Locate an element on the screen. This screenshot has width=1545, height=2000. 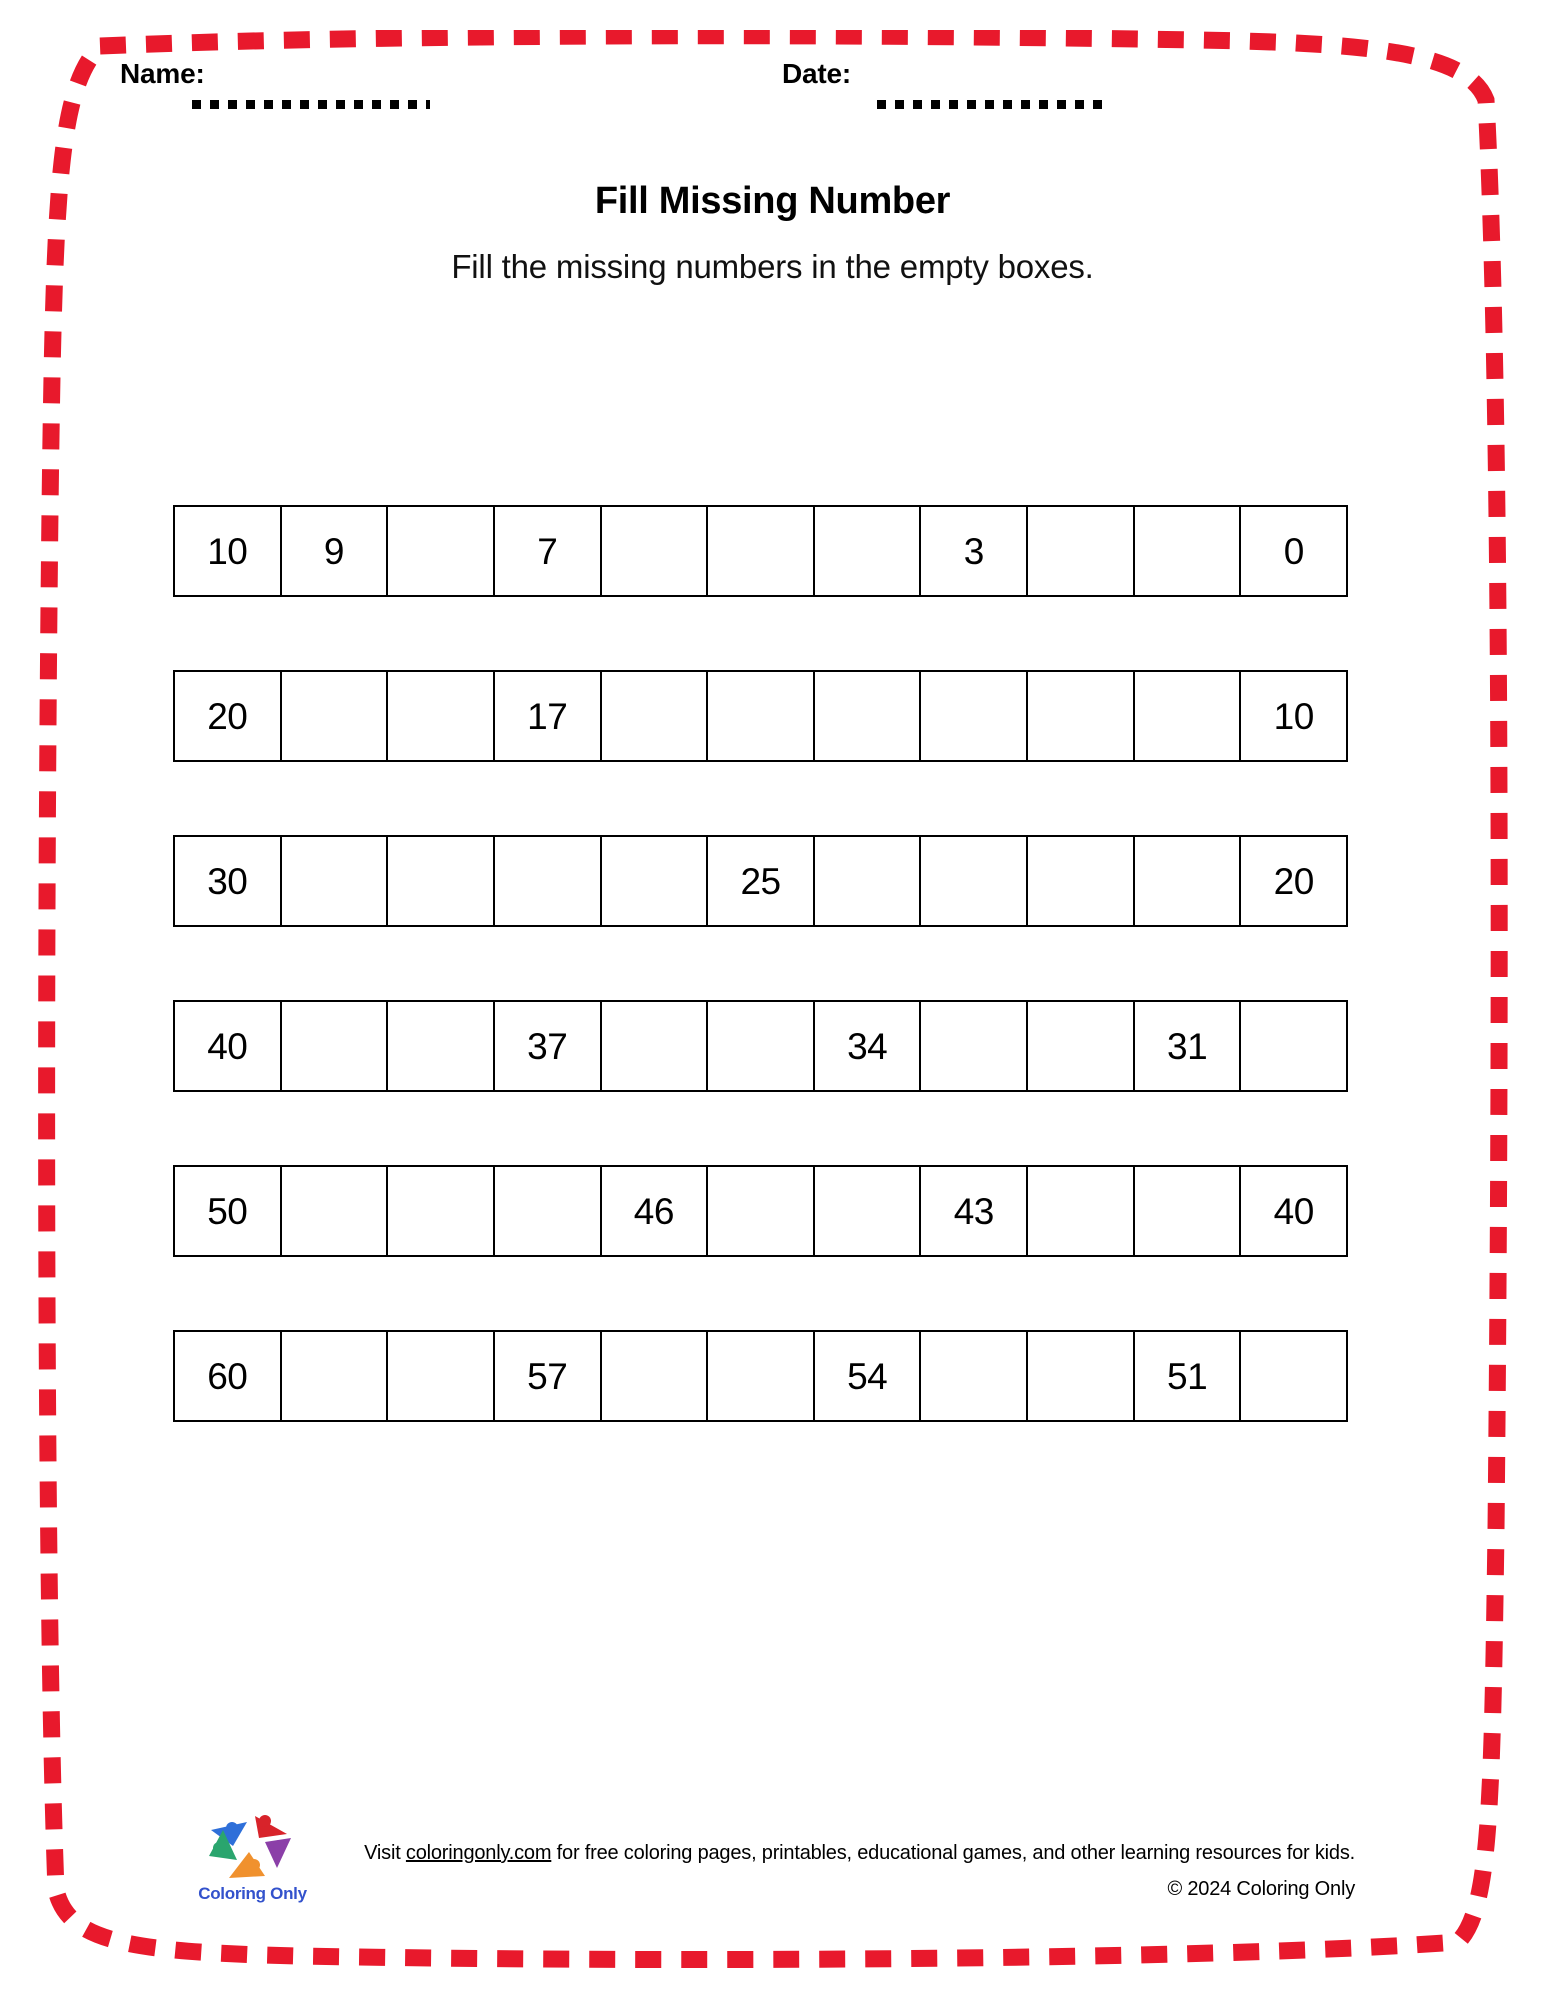
number-cell: 54 is located at coordinates (868, 1376).